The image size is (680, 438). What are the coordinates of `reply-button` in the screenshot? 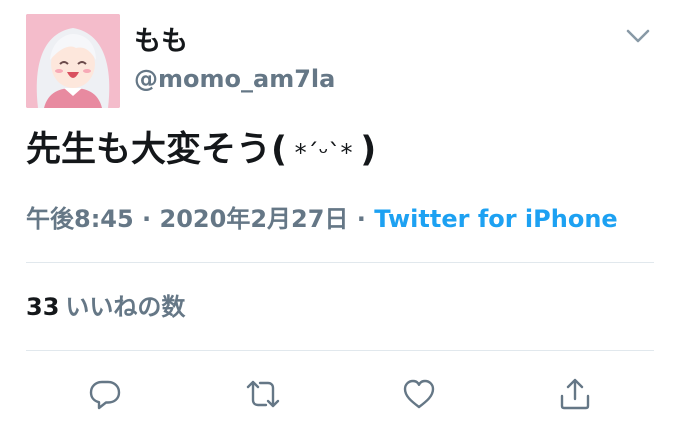 It's located at (105, 394).